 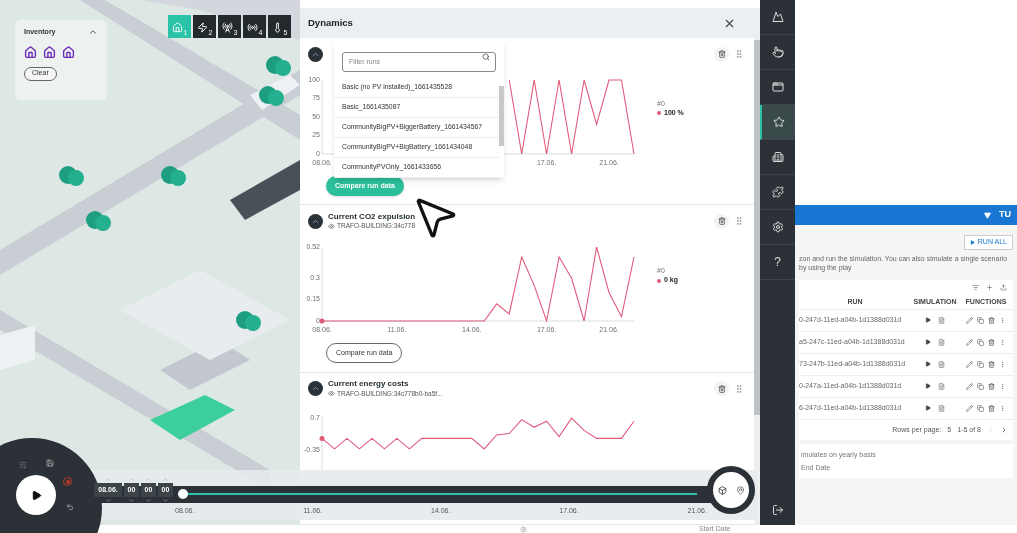 What do you see at coordinates (987, 215) in the screenshot?
I see `triangle-icon` at bounding box center [987, 215].